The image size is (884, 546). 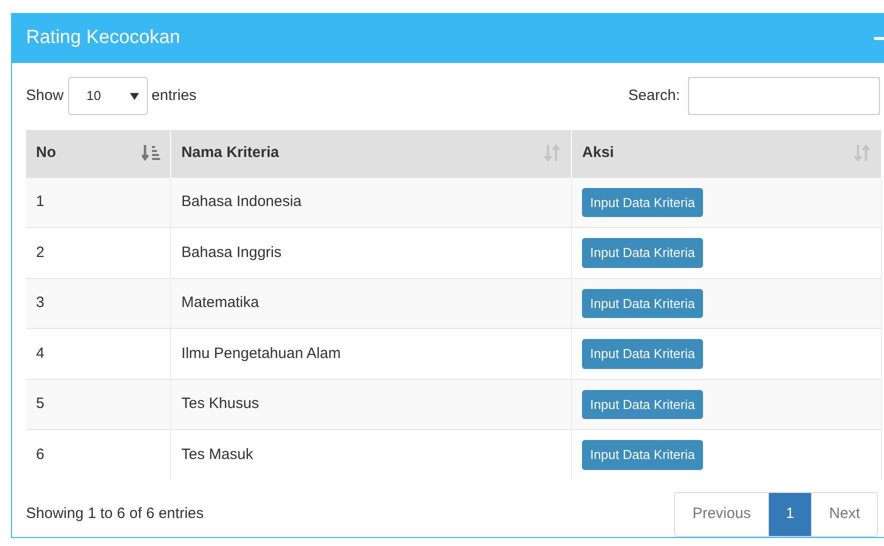 What do you see at coordinates (103, 38) in the screenshot?
I see `panel-title: Rating Kecocokan` at bounding box center [103, 38].